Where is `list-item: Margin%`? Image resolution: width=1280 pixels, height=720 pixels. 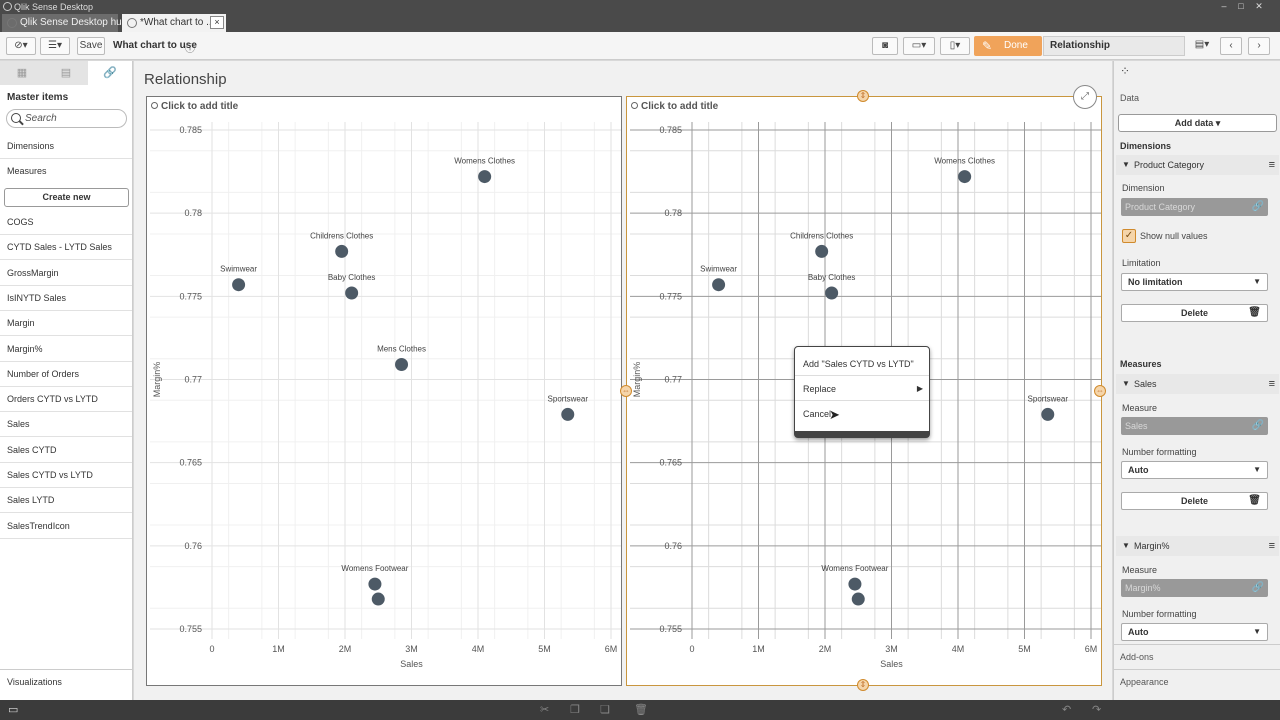
list-item: Margin% is located at coordinates (66, 349).